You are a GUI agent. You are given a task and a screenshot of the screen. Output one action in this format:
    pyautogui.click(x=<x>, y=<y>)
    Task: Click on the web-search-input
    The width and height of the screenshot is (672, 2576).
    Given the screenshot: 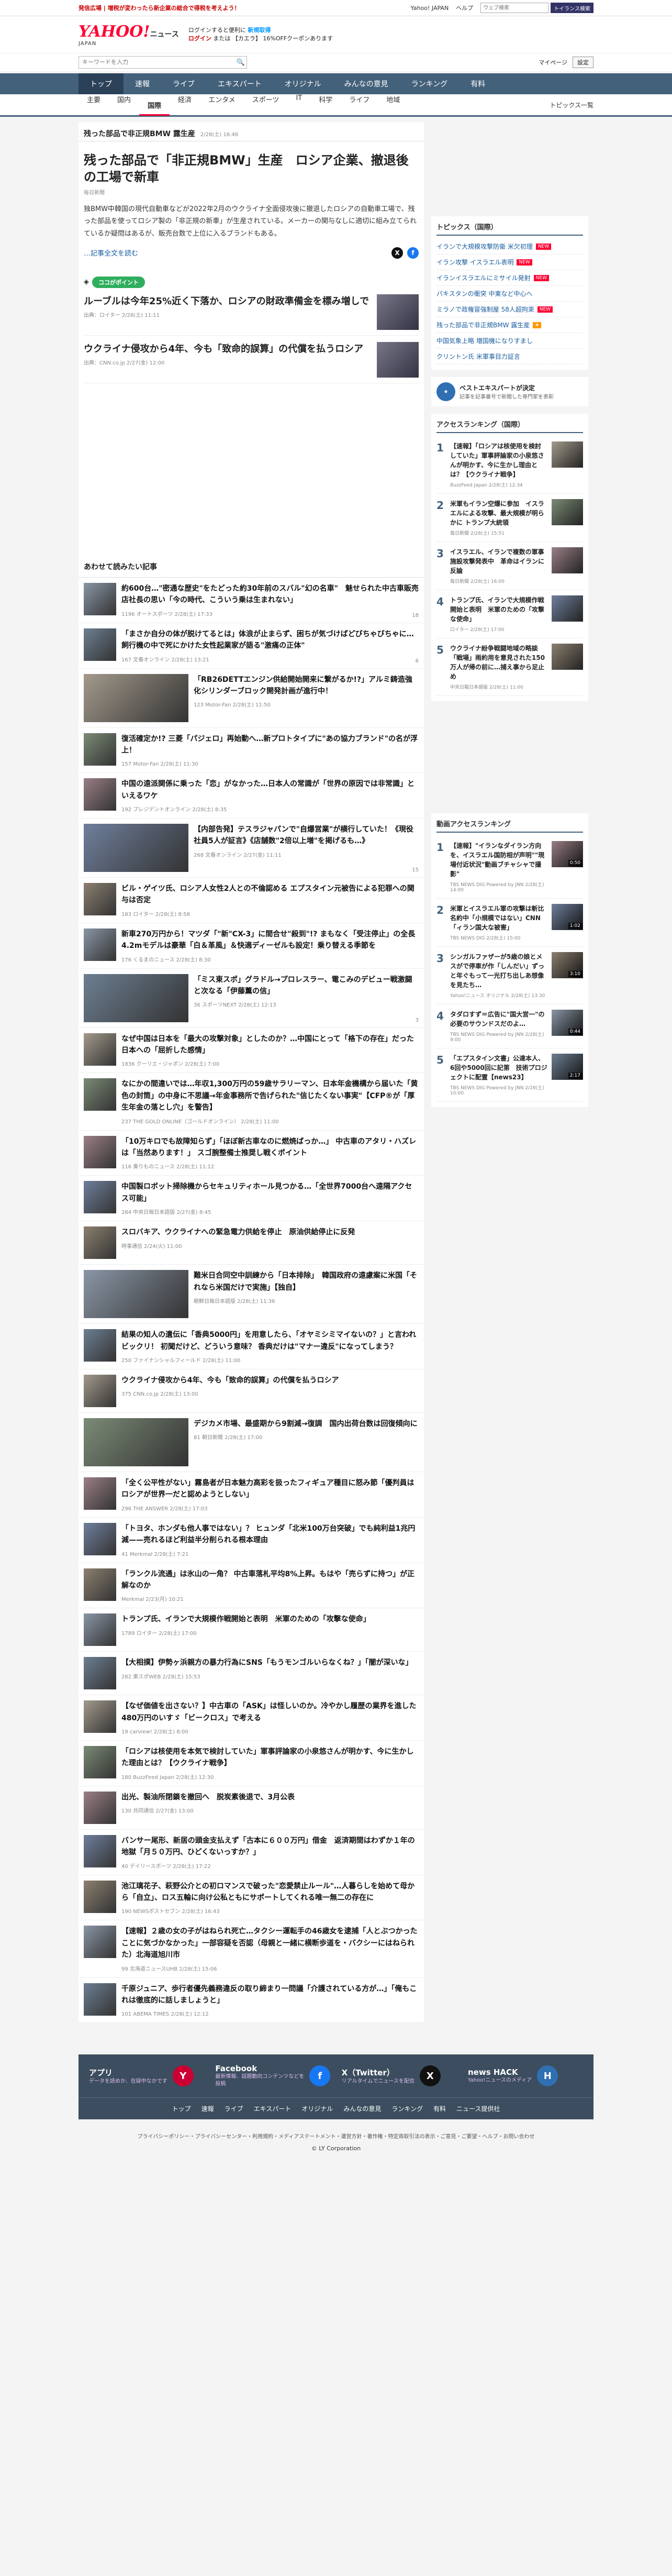 What is the action you would take?
    pyautogui.click(x=514, y=8)
    